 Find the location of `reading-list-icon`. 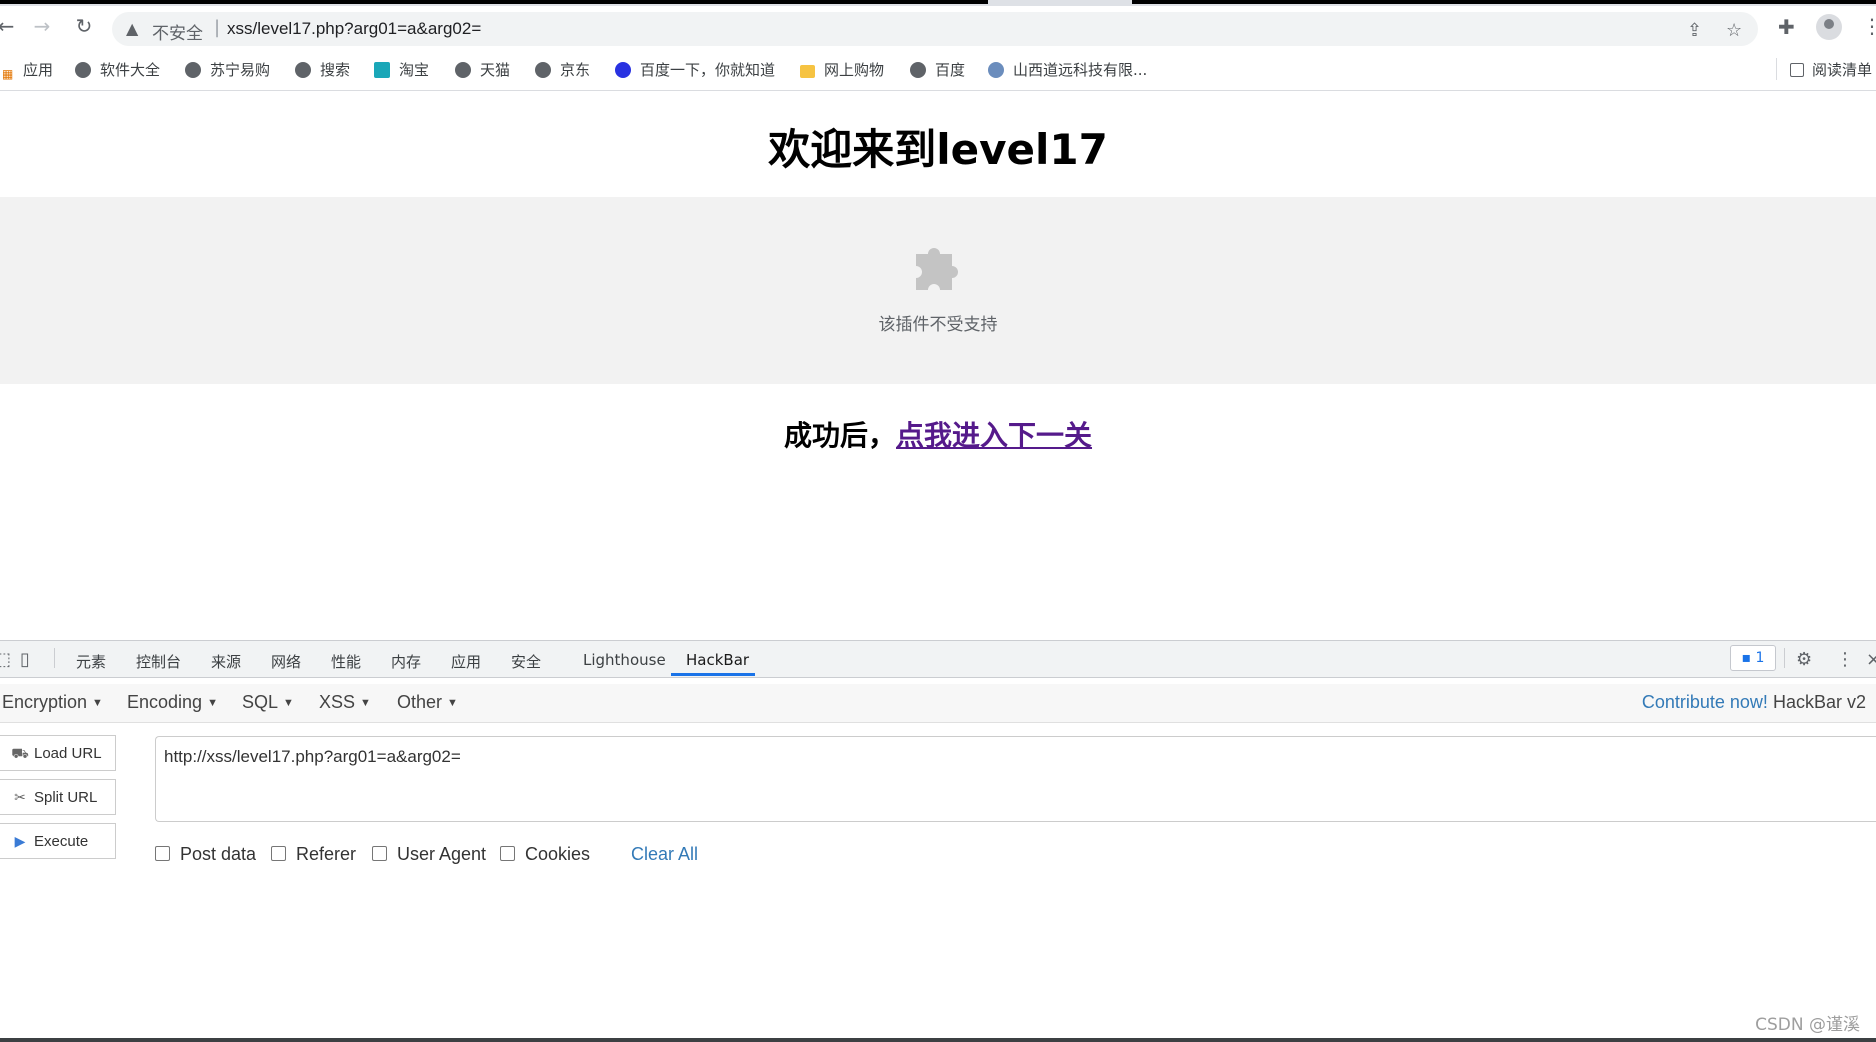

reading-list-icon is located at coordinates (1797, 70).